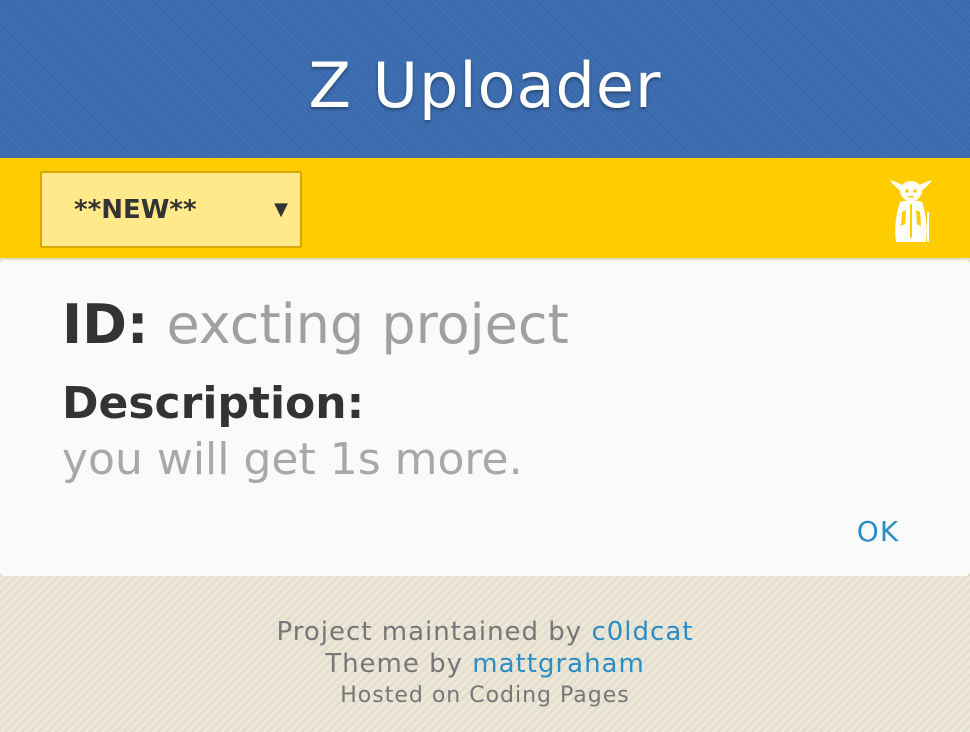 The image size is (970, 732). Describe the element at coordinates (394, 664) in the screenshot. I see `footer-theme-prefix: Theme by` at that location.